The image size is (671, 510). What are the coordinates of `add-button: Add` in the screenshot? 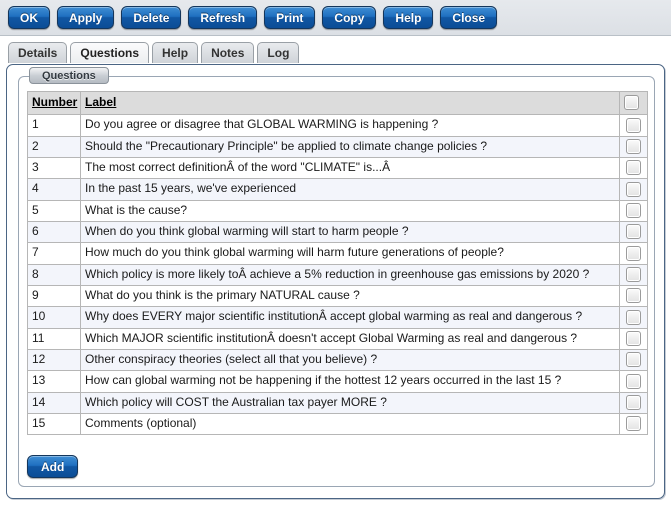 It's located at (53, 466).